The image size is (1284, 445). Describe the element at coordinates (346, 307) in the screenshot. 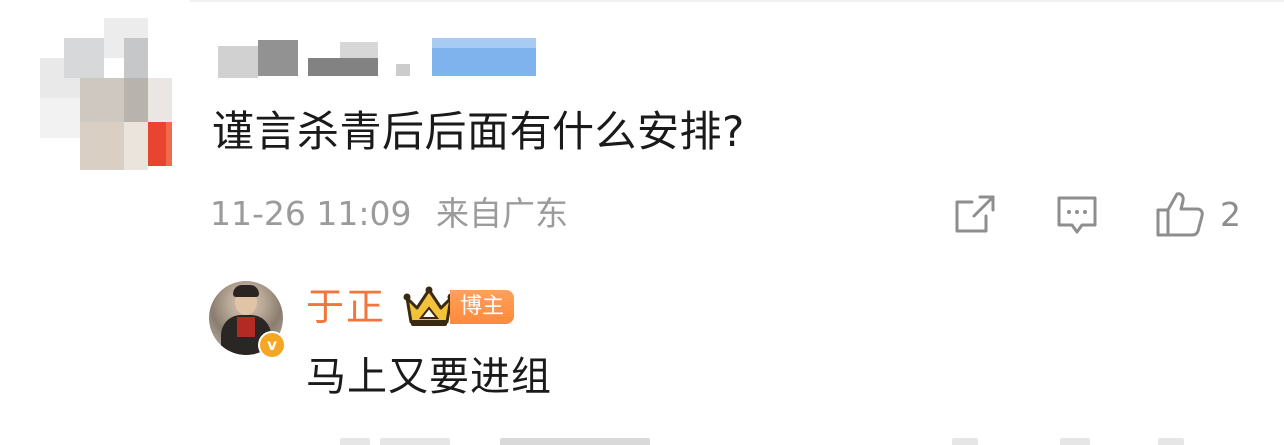

I see `reply-author-name: 于正` at that location.